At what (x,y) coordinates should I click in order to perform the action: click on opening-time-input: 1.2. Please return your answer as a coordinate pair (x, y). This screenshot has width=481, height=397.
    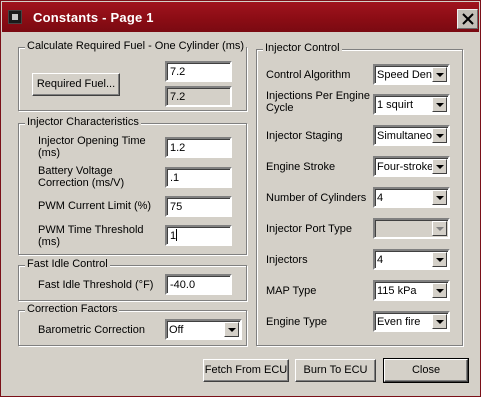
    Looking at the image, I should click on (198, 147).